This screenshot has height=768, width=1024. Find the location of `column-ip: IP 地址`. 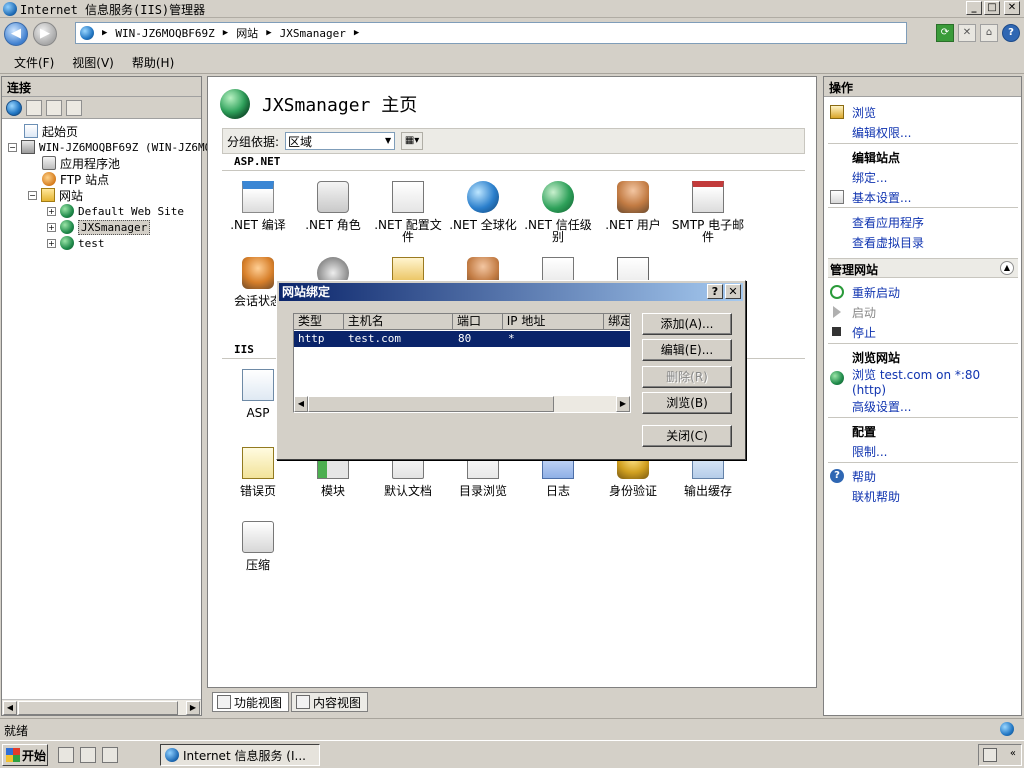

column-ip: IP 地址 is located at coordinates (554, 321).